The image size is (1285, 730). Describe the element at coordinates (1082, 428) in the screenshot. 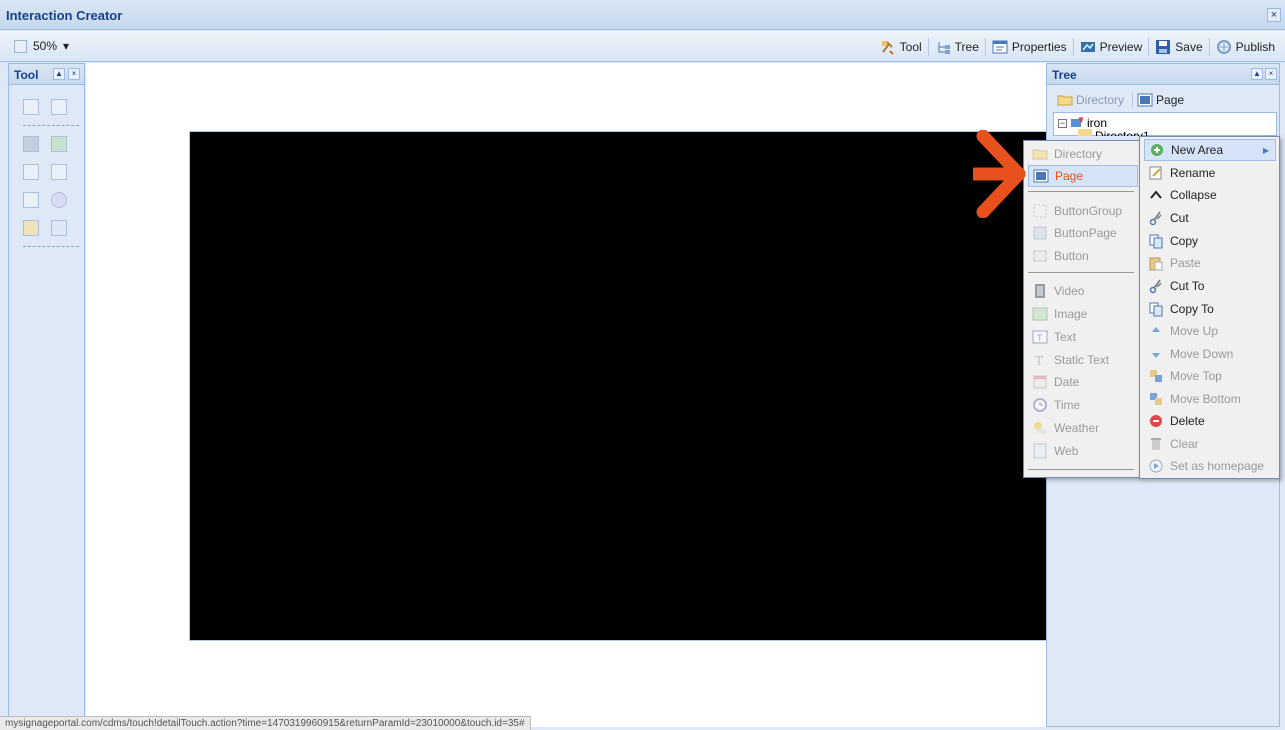

I see `submenu-item-weather: Weather` at that location.